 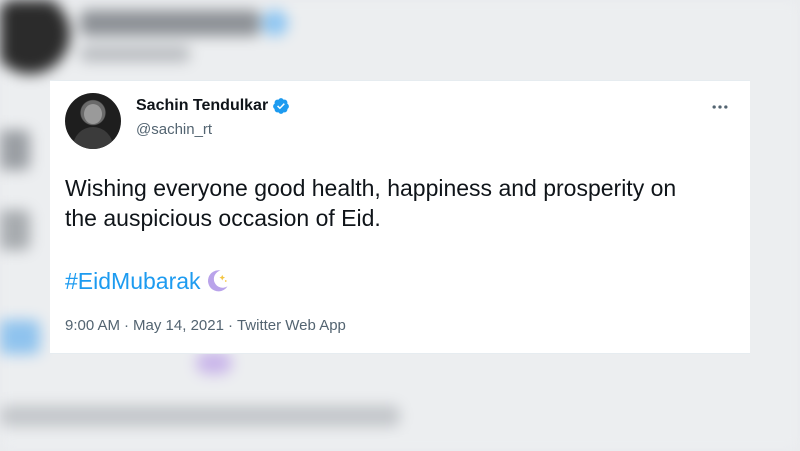 What do you see at coordinates (93, 138) in the screenshot?
I see `avatar-shoulders` at bounding box center [93, 138].